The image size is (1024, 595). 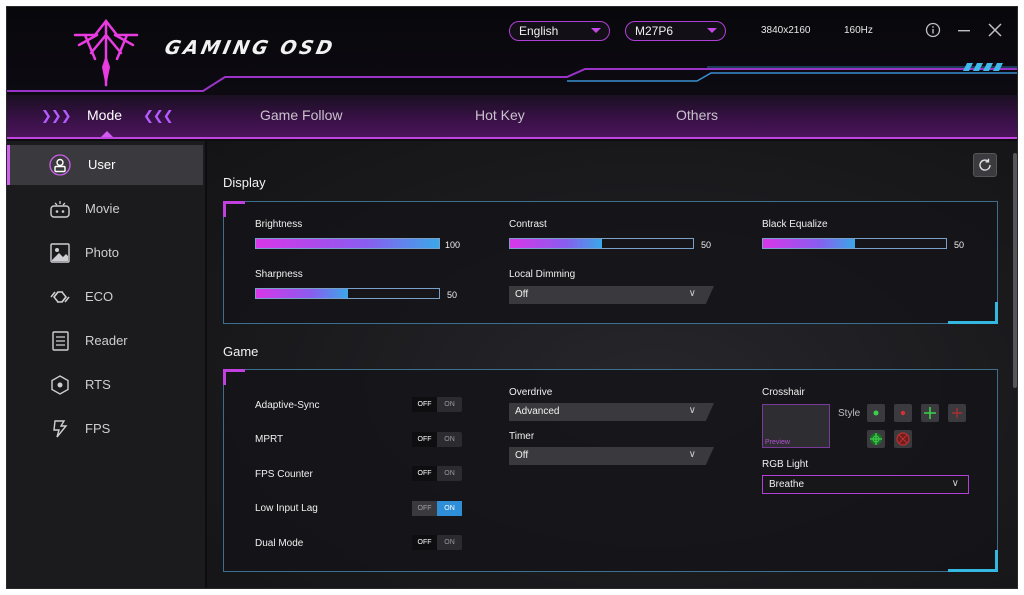 What do you see at coordinates (849, 413) in the screenshot?
I see `style-label: Style` at bounding box center [849, 413].